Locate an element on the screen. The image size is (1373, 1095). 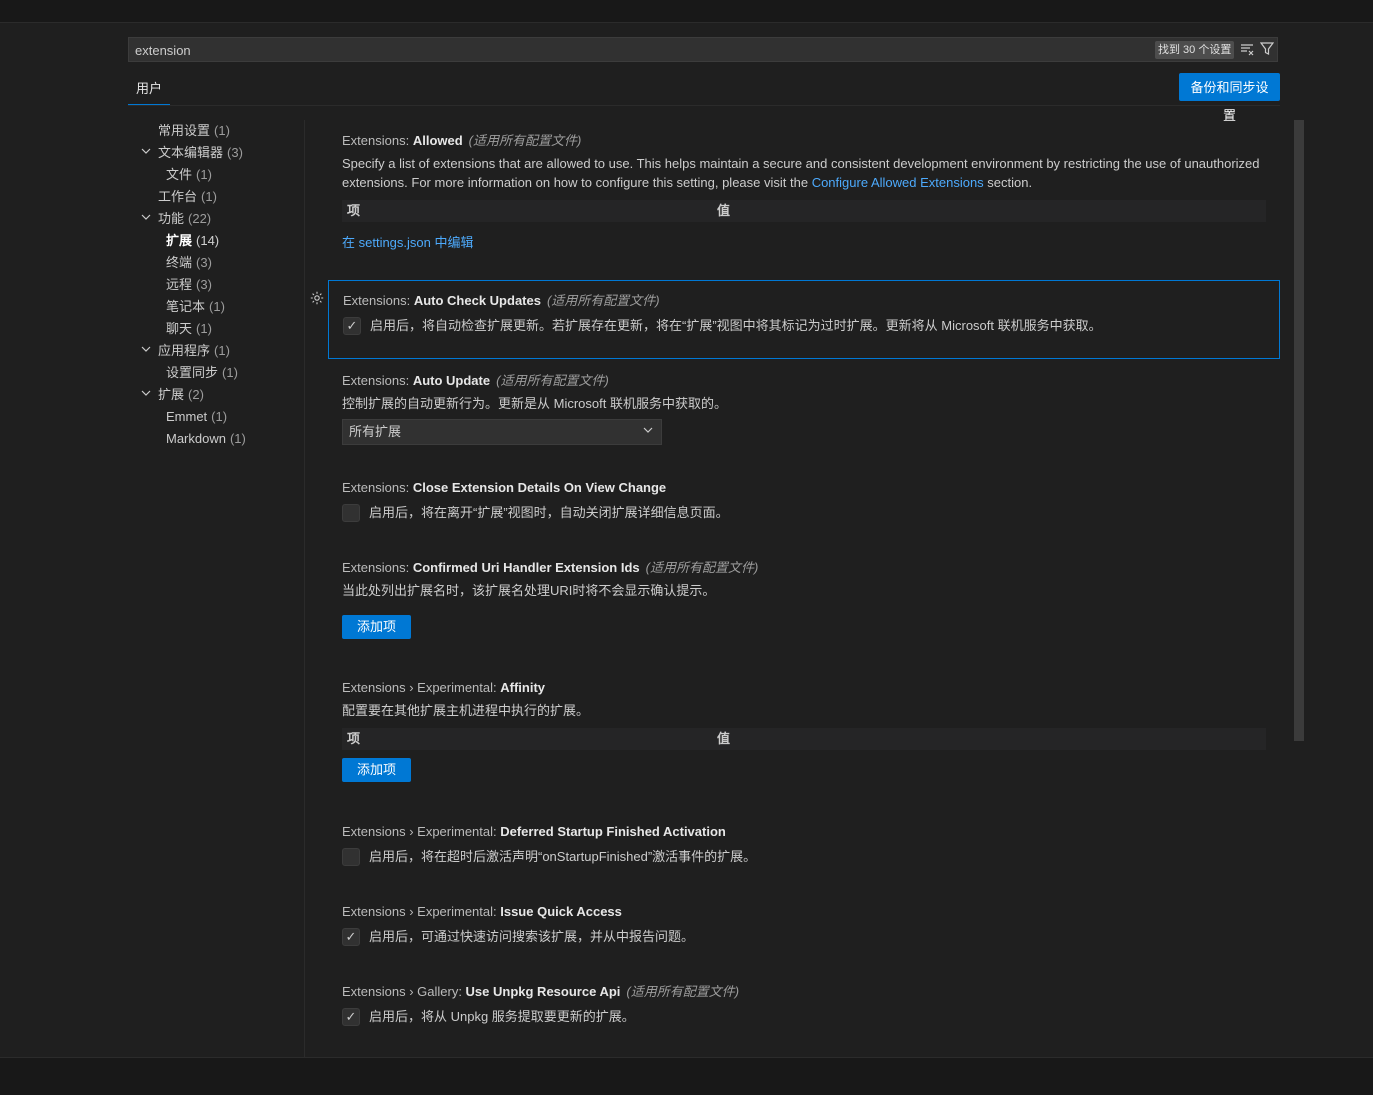
toc-item-settings-sync: 设置同步 (1) is located at coordinates (202, 373).